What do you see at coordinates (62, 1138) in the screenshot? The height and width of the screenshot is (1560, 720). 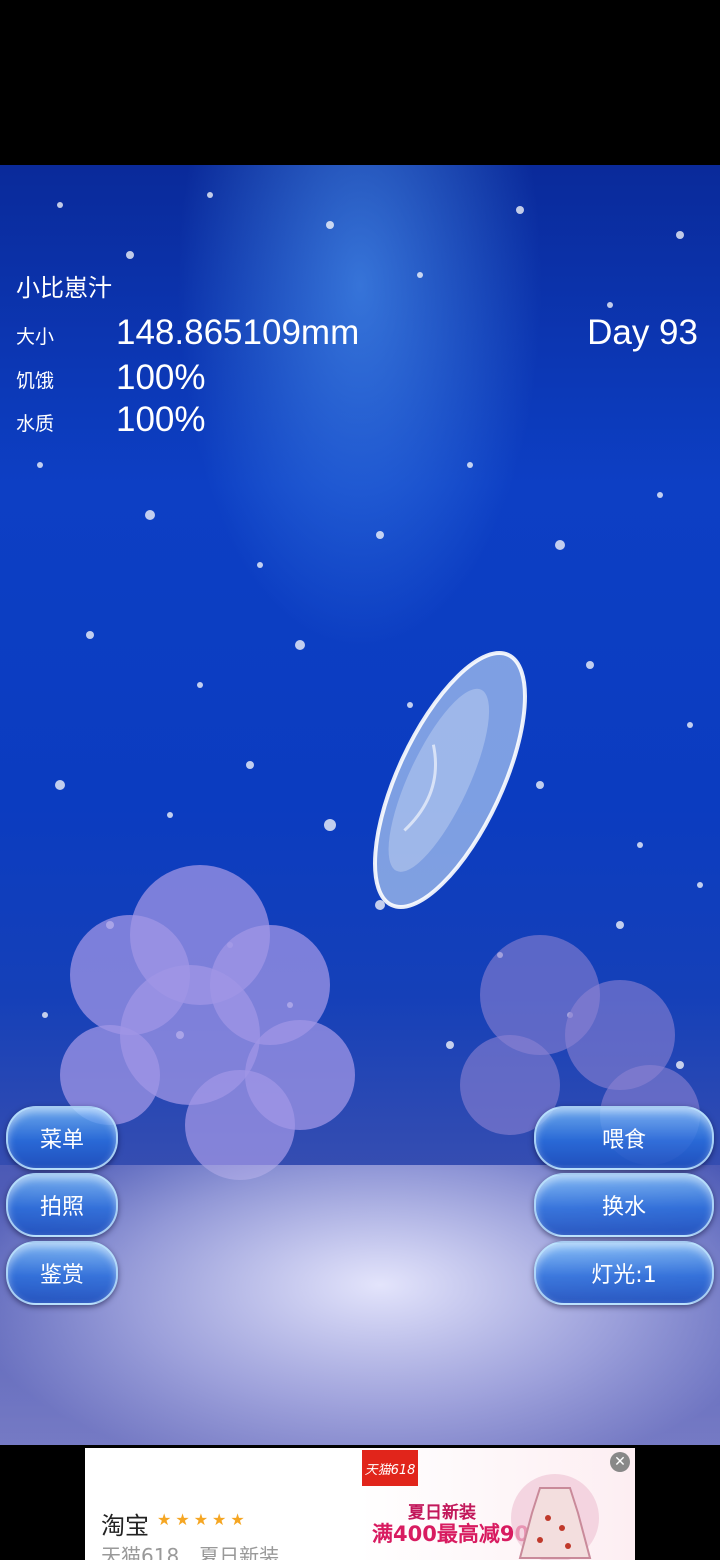 I see `menu-button: 菜单` at bounding box center [62, 1138].